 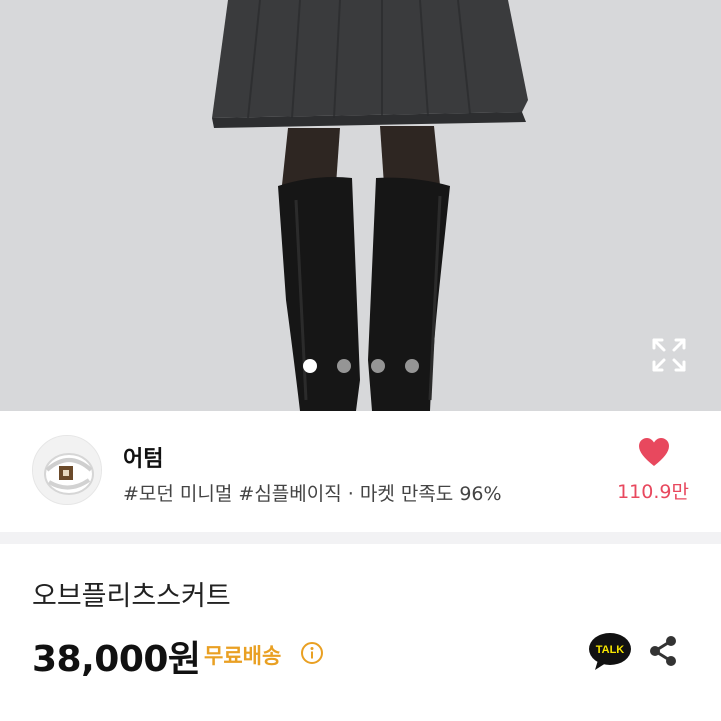 What do you see at coordinates (653, 472) in the screenshot?
I see `like-button: 110.9만` at bounding box center [653, 472].